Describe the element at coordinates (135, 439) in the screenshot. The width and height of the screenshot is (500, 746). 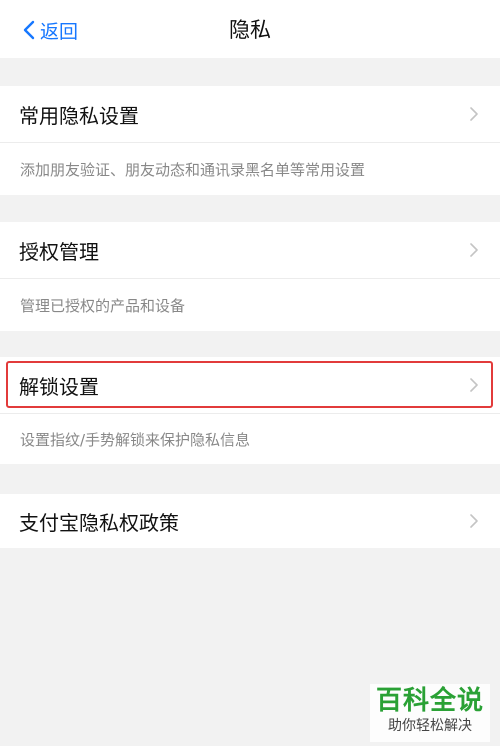
I see `description-text: 设置指纹/手势解锁来保护隐私信息` at that location.